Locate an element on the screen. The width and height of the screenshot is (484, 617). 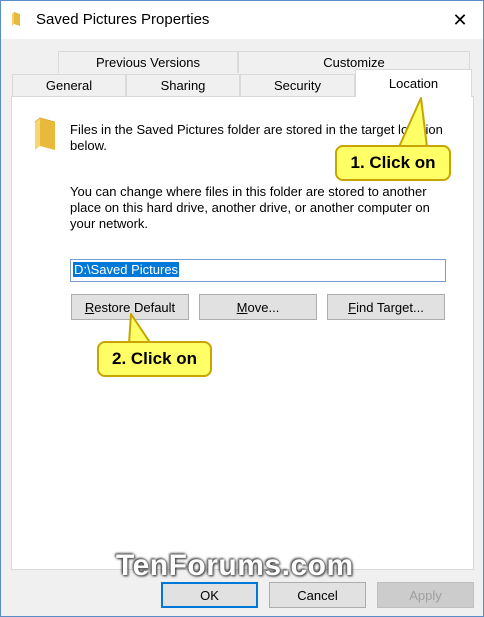
callout-step-1: 1. Click on is located at coordinates (393, 163).